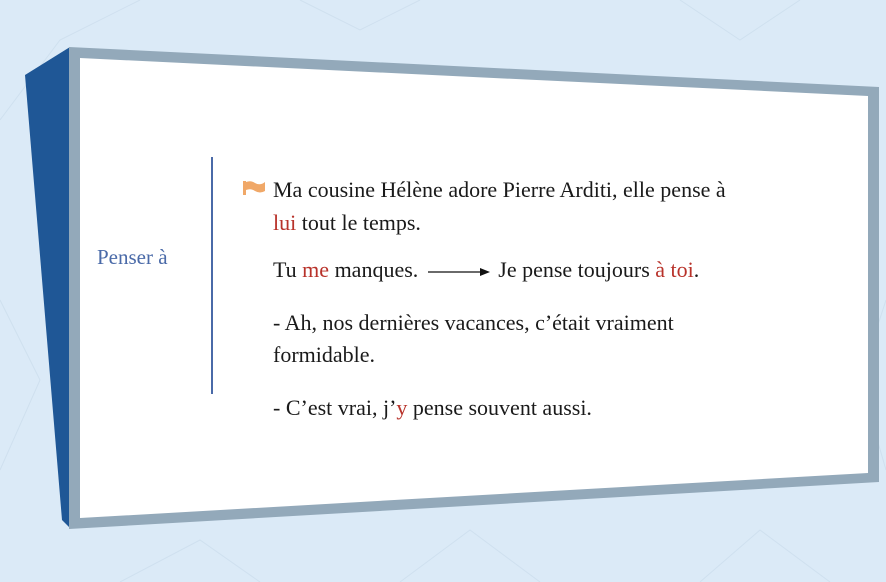  I want to click on pronoun-y: y, so click(402, 407).